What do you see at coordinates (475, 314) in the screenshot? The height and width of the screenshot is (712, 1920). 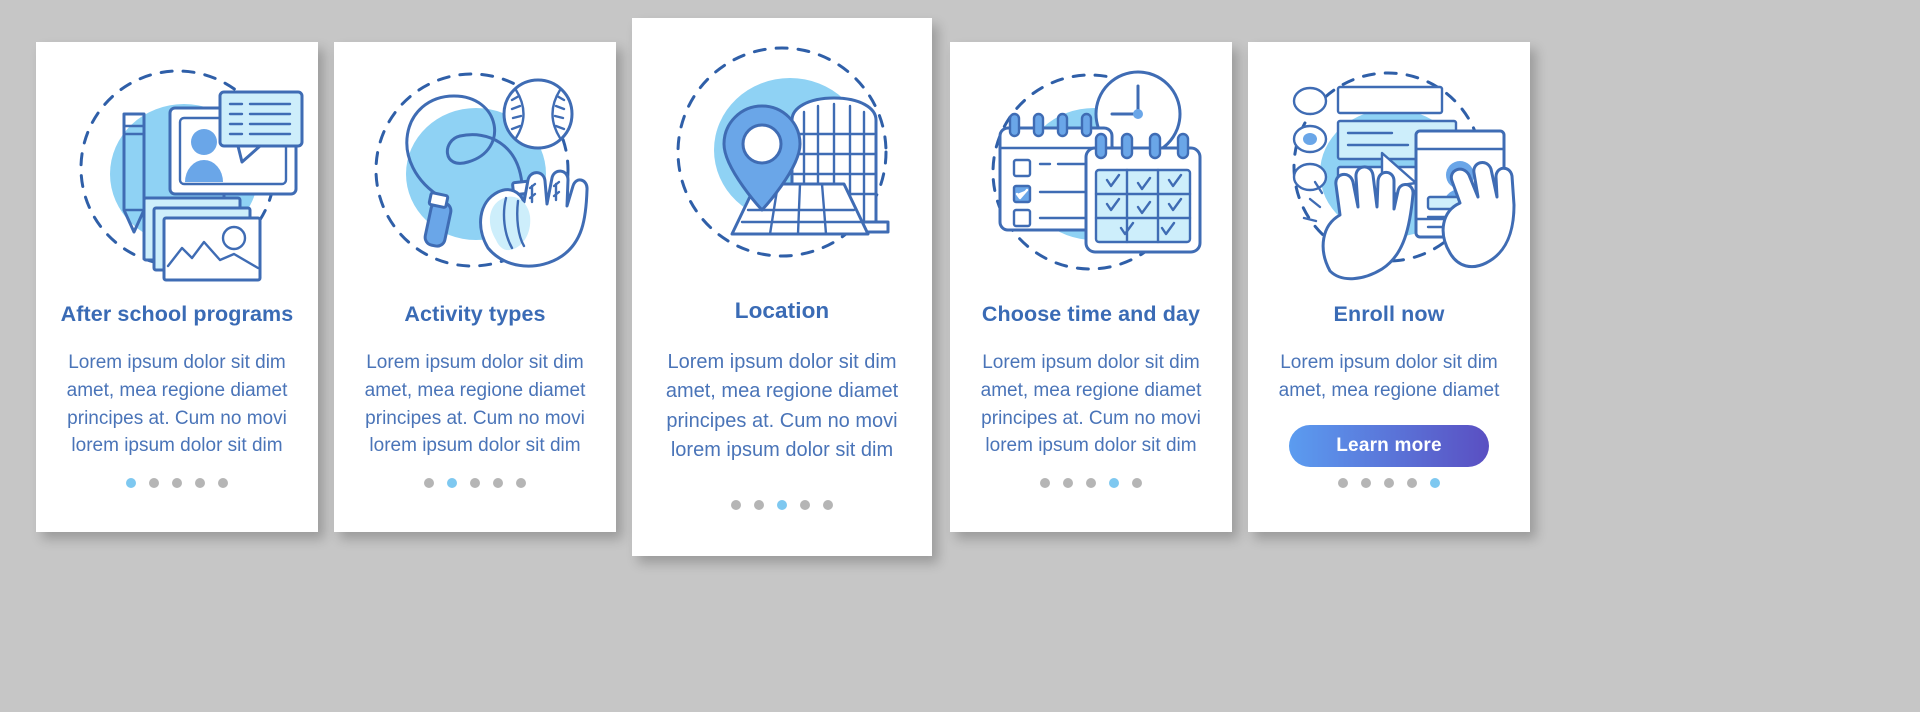 I see `card-title: Activity types` at bounding box center [475, 314].